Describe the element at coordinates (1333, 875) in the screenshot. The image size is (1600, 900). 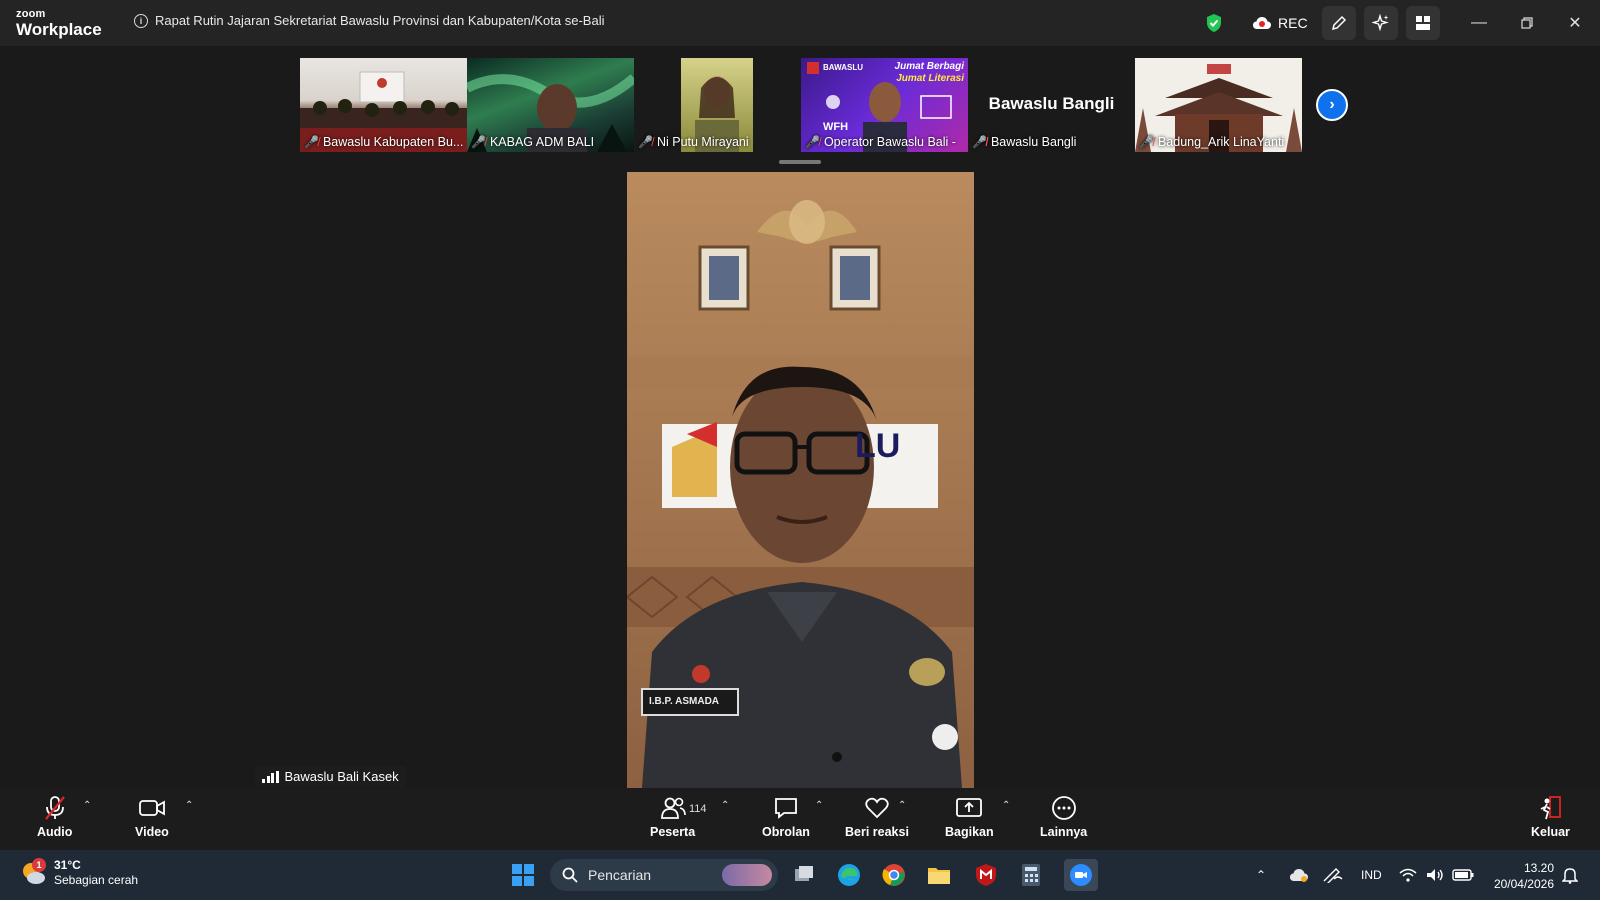
I see `pen-input-icon` at that location.